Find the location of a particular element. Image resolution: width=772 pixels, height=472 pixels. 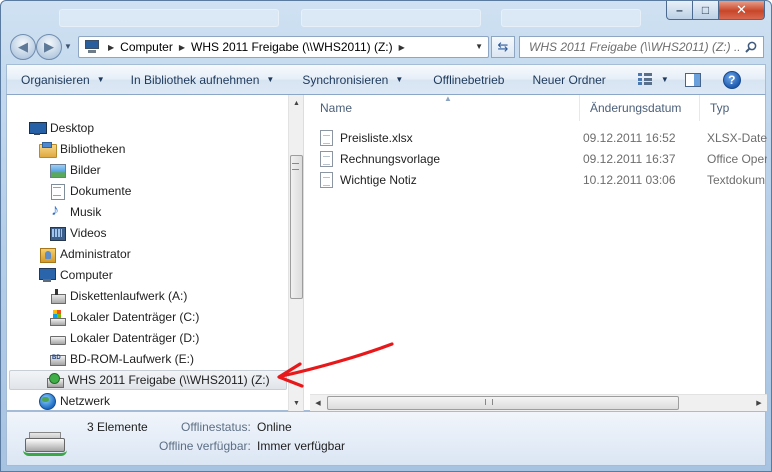

tree-item-bd-rom-e: BD-ROM-Laufwerk (E:) is located at coordinates (121, 358).